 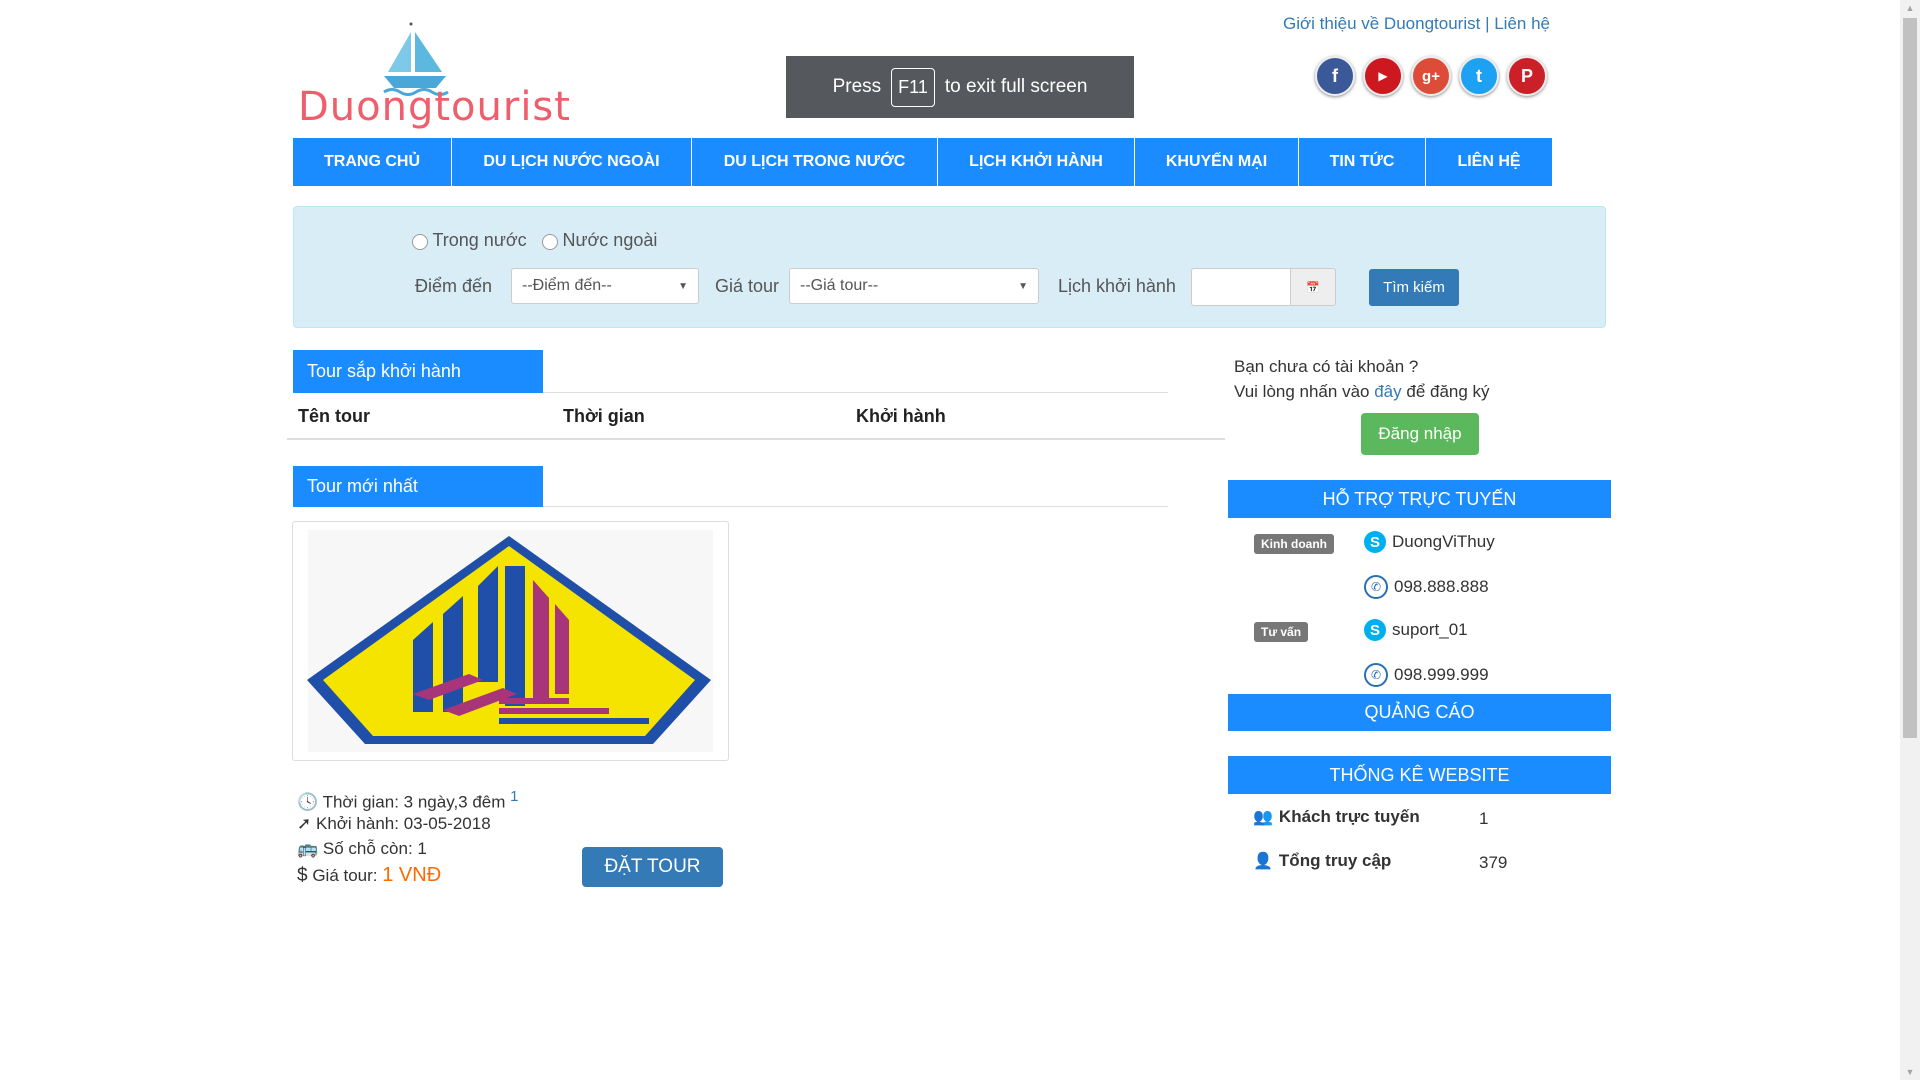 I want to click on price-label: Giá tour, so click(x=747, y=286).